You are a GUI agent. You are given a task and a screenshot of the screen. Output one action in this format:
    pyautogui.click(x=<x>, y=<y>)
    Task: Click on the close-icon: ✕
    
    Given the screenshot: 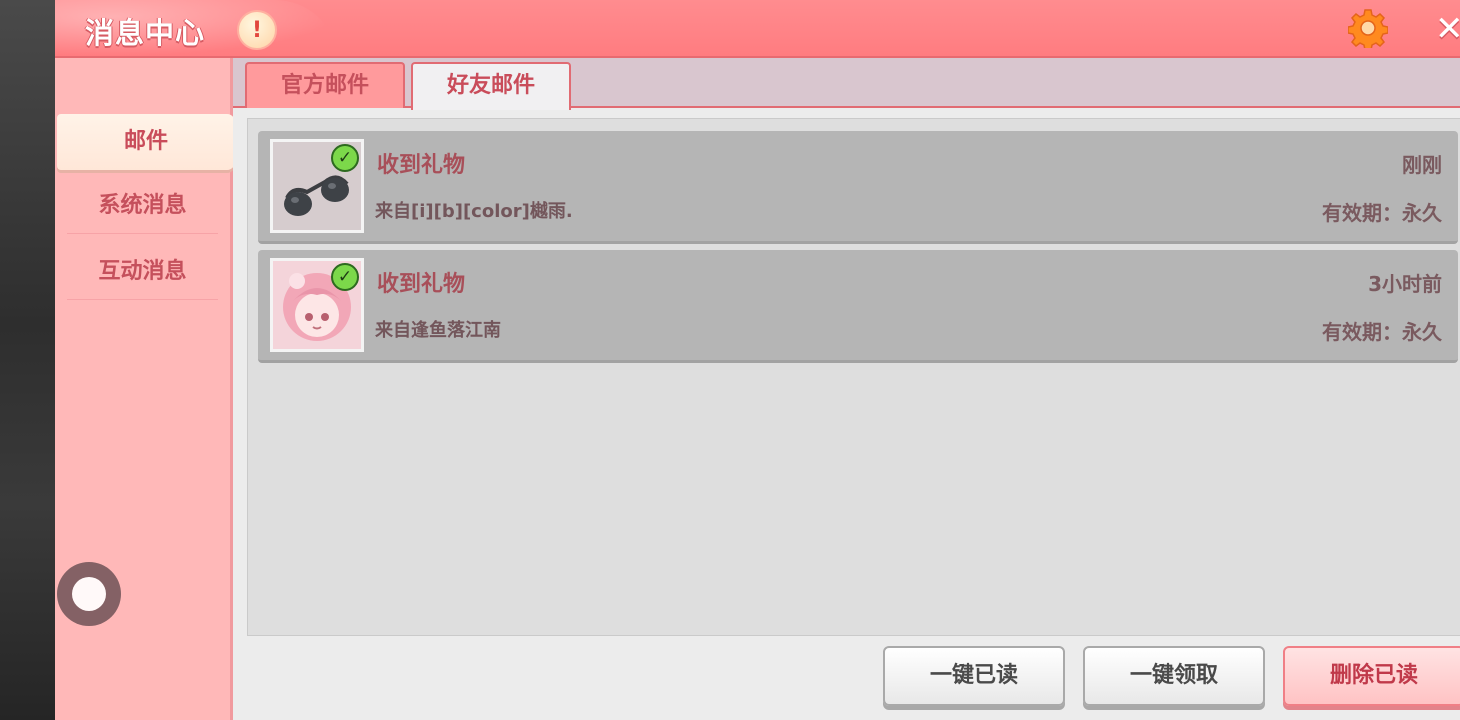 What is the action you would take?
    pyautogui.click(x=1447, y=29)
    